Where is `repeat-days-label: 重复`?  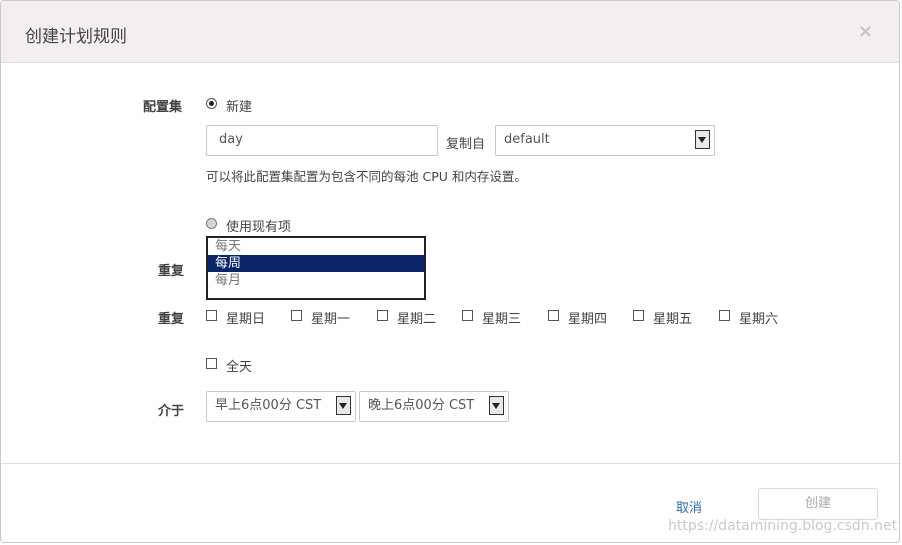
repeat-days-label: 重复 is located at coordinates (171, 319).